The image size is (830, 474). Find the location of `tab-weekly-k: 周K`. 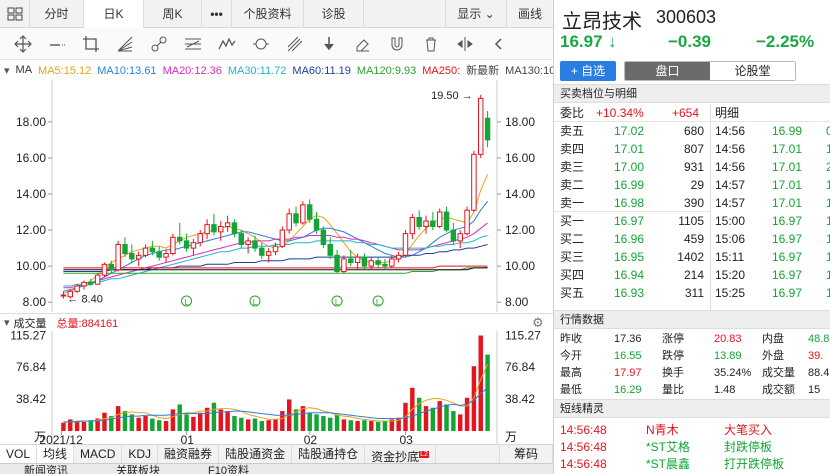

tab-weekly-k: 周K is located at coordinates (173, 14).